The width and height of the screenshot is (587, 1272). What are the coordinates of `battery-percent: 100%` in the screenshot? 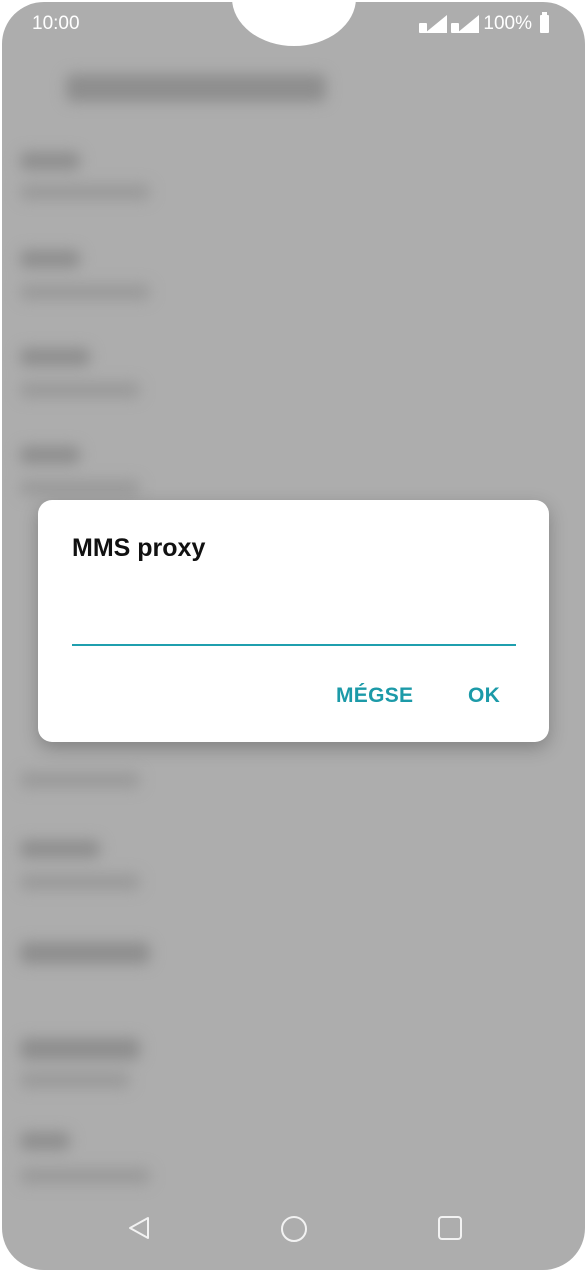 It's located at (507, 23).